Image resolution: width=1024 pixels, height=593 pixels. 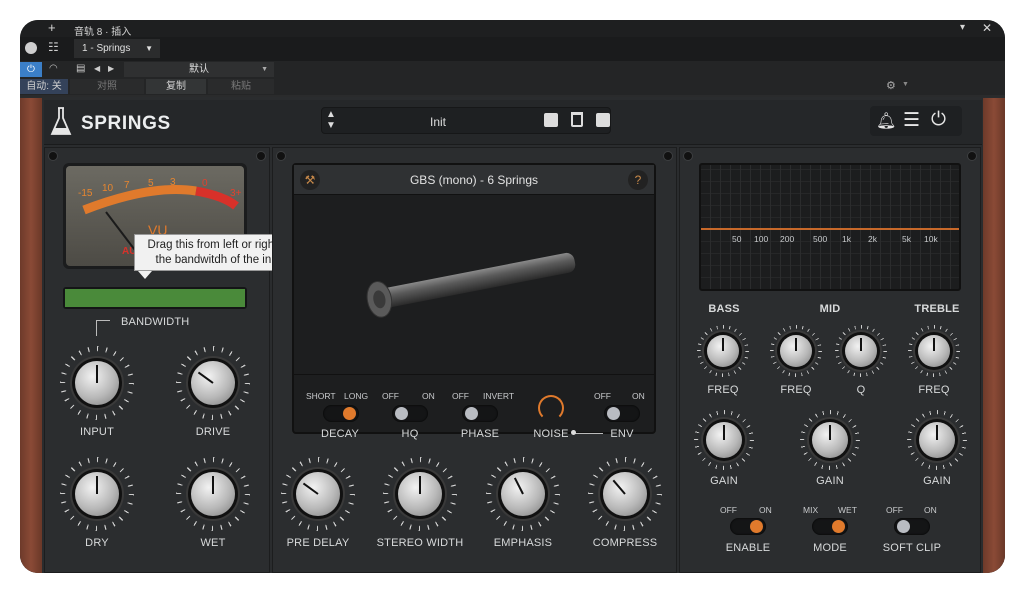 I want to click on add-icon: +, so click(x=52, y=28).